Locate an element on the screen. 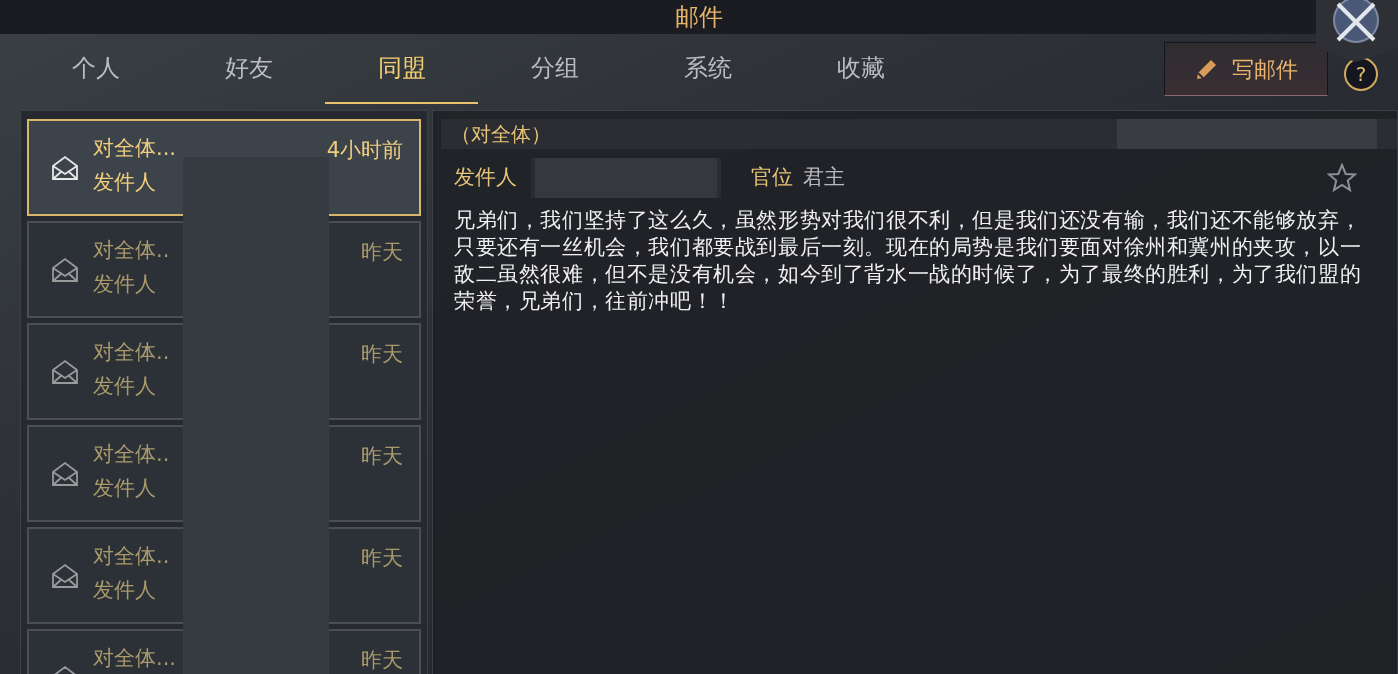  tab: 个人 is located at coordinates (95, 69).